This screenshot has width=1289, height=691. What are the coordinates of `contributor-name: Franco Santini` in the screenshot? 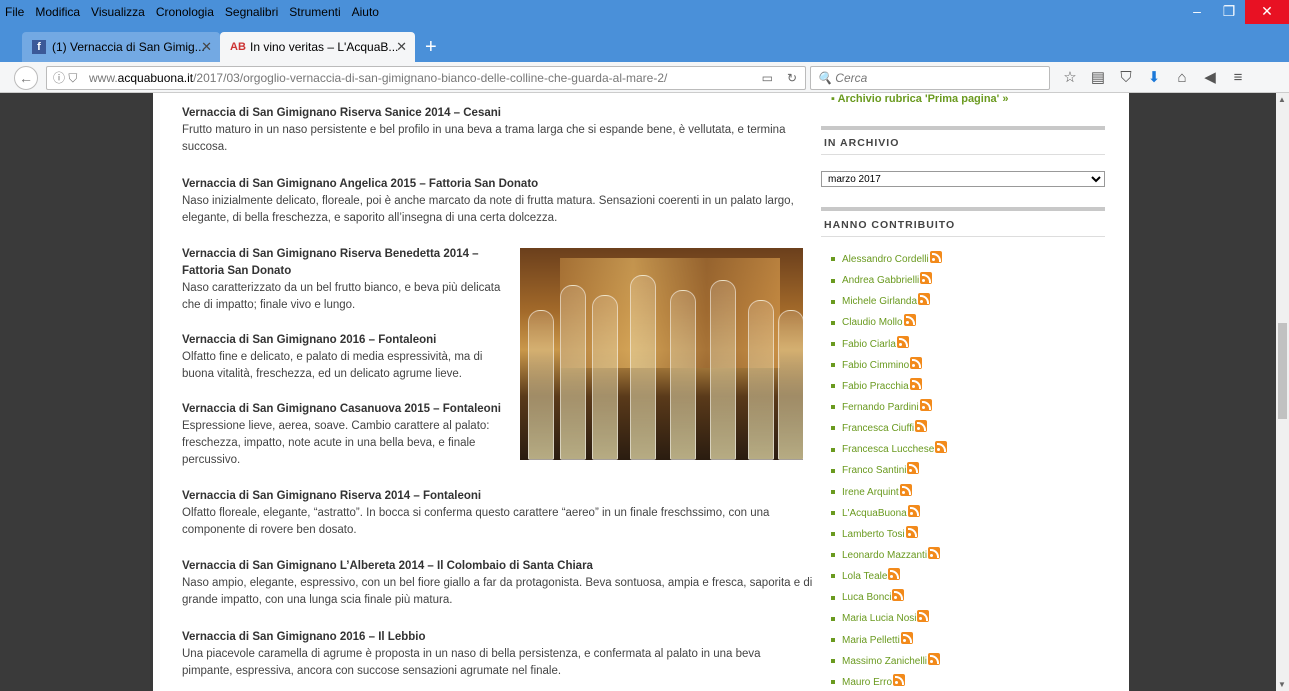 It's located at (874, 470).